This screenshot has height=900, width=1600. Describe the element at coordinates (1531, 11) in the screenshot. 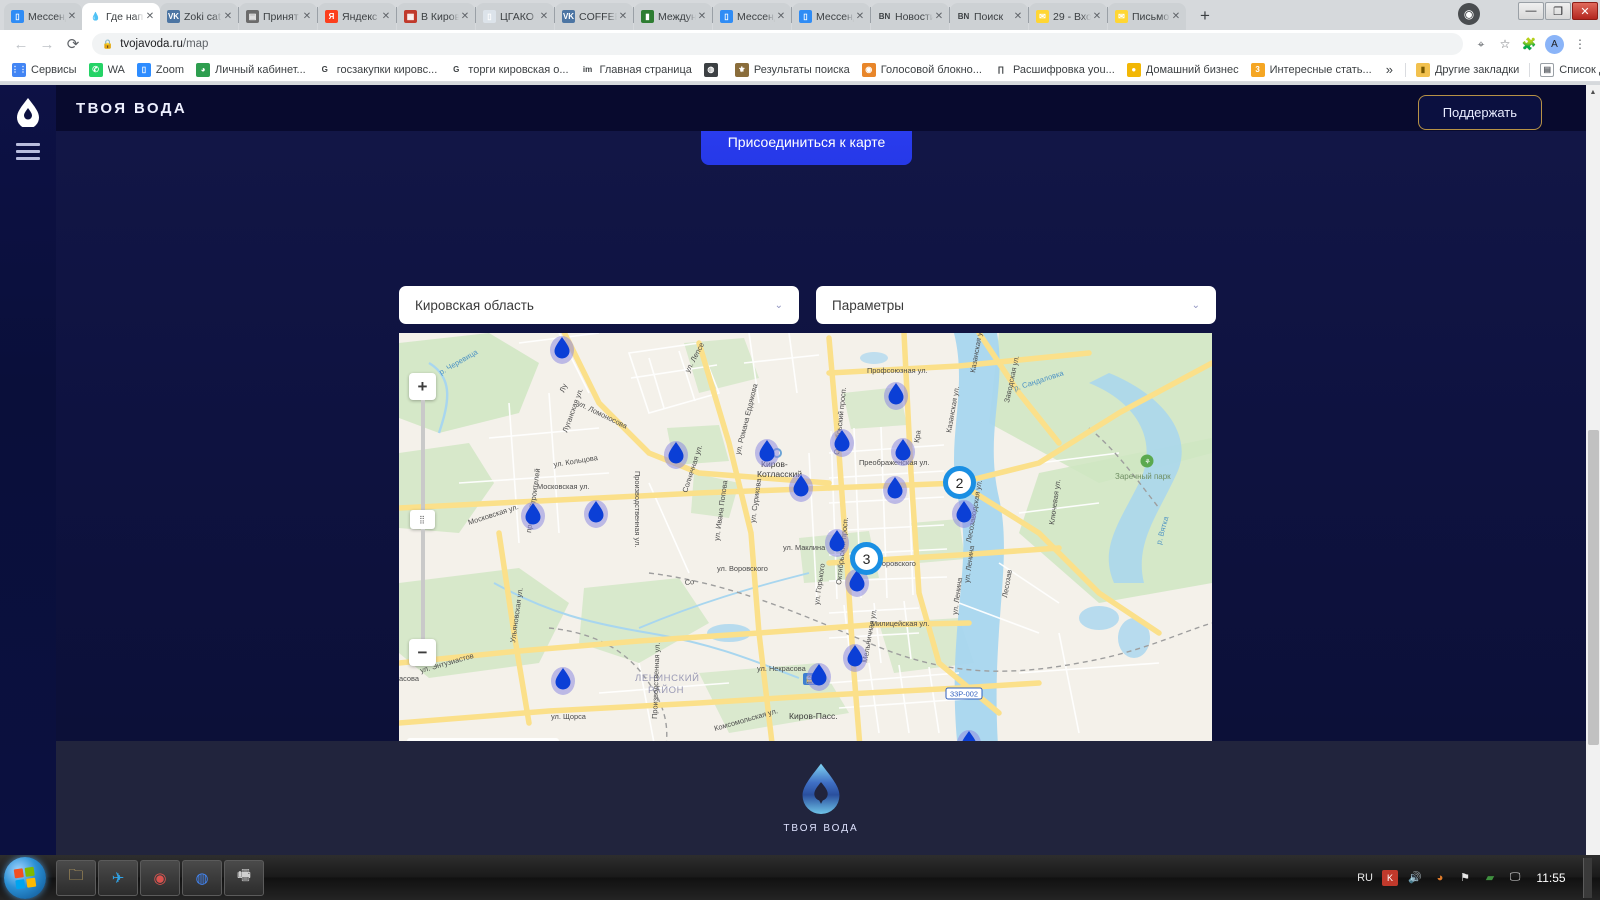

I see `minimize-button: —` at that location.